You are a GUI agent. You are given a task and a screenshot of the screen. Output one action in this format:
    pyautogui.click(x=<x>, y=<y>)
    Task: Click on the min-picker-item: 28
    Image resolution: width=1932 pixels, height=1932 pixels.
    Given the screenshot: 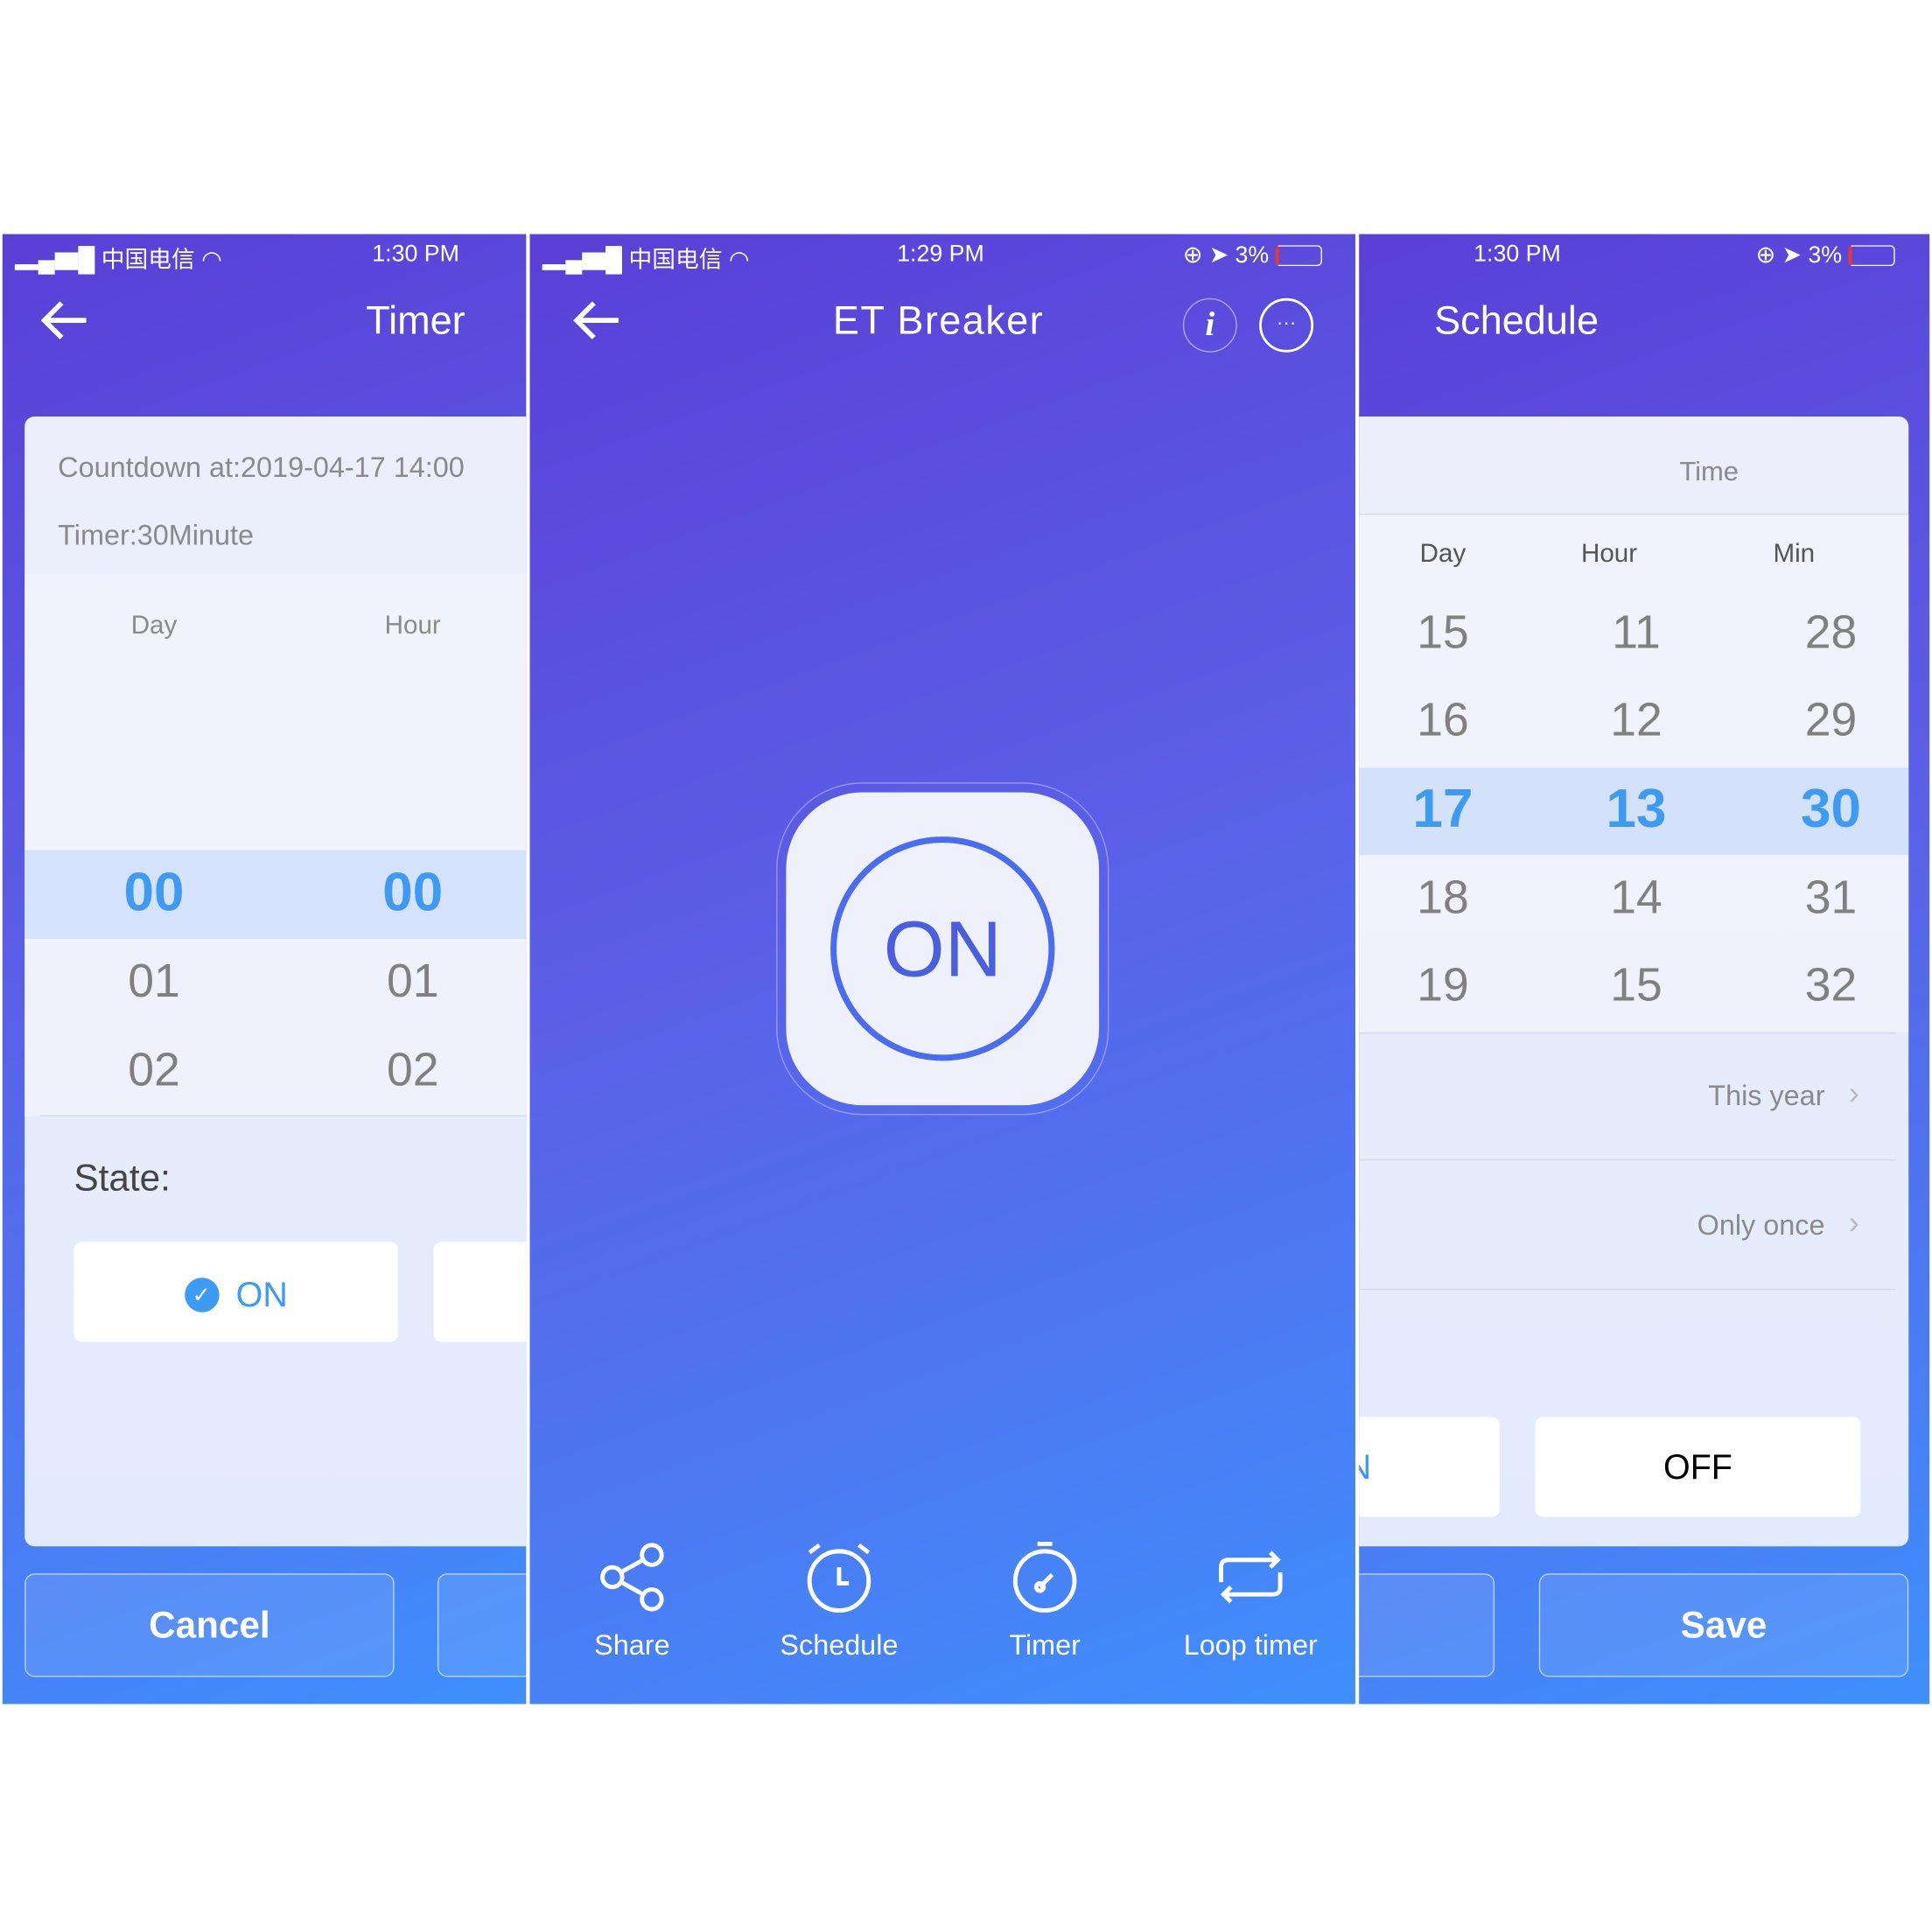 What is the action you would take?
    pyautogui.click(x=1831, y=634)
    